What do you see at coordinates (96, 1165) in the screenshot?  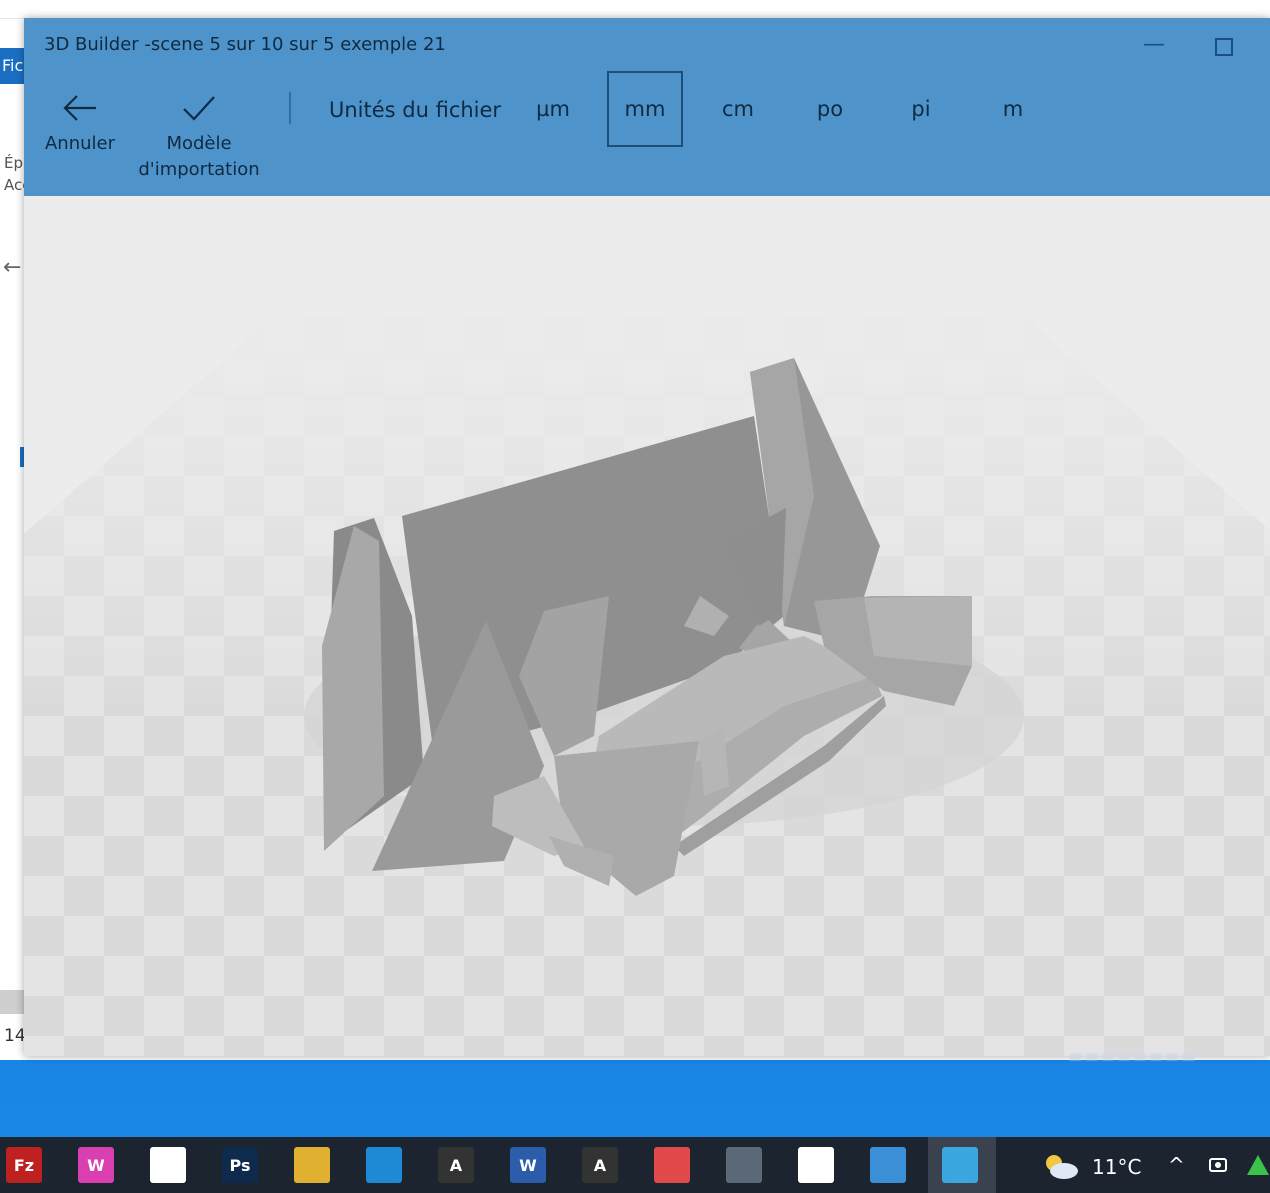 I see `taskbar-app-pink-icon: W` at bounding box center [96, 1165].